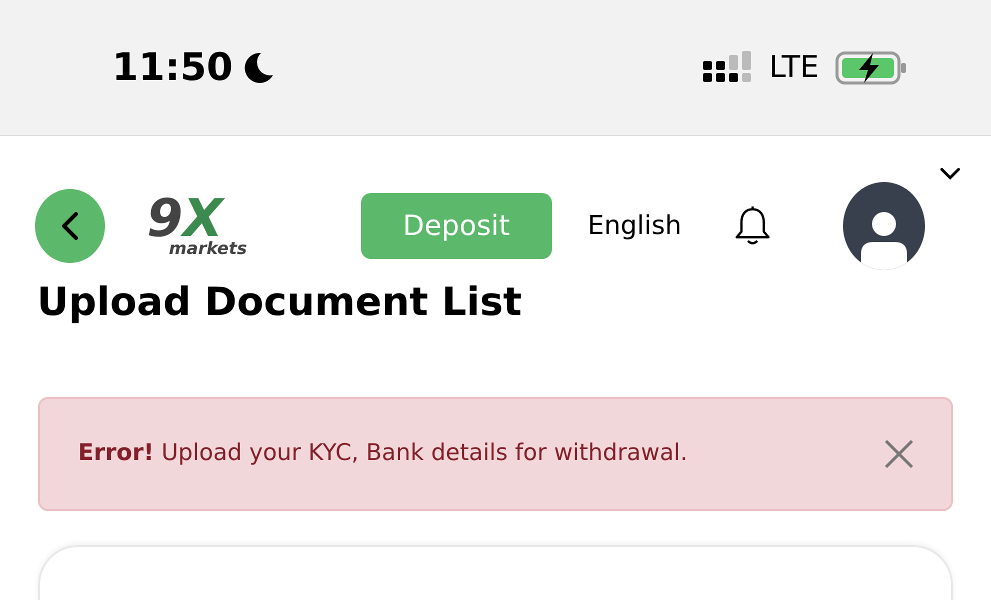 The image size is (991, 600). I want to click on chevron-down-icon, so click(950, 174).